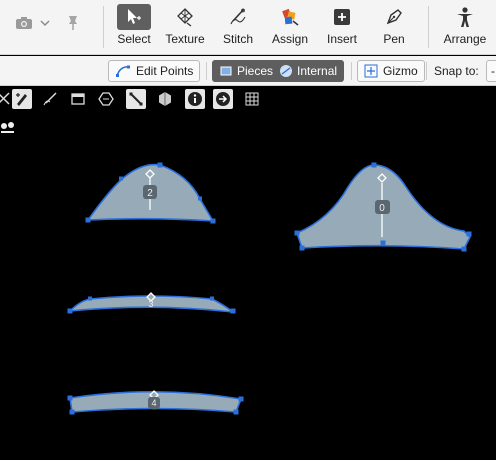 The image size is (496, 460). I want to click on tool-label: Texture, so click(185, 39).